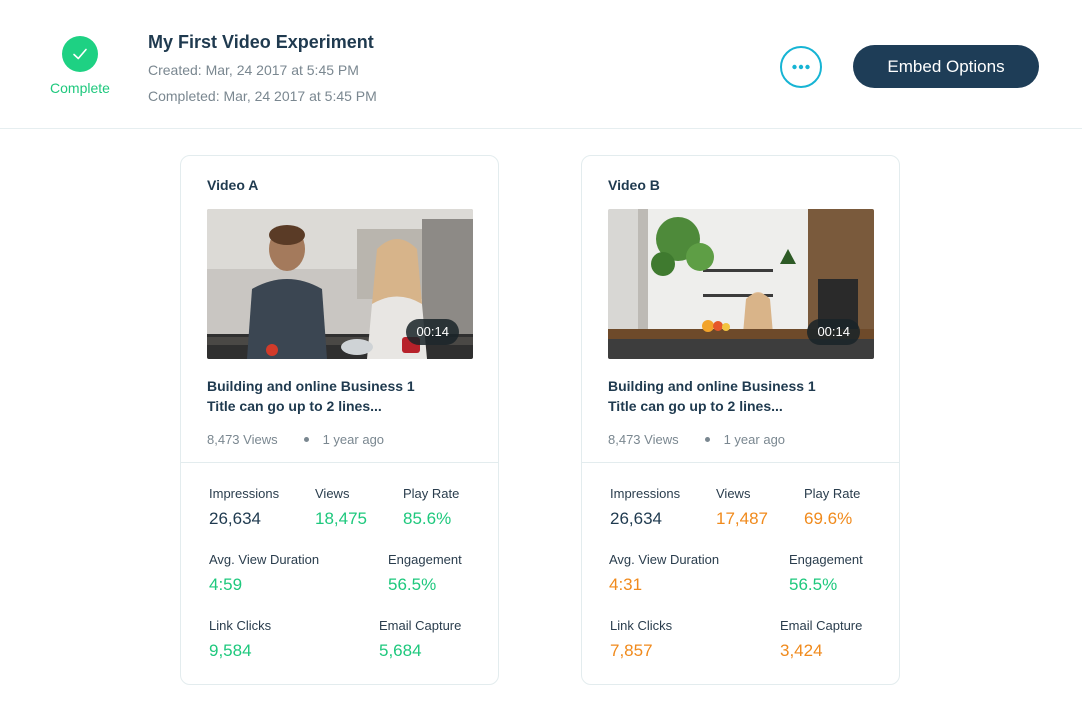 The width and height of the screenshot is (1082, 724). What do you see at coordinates (634, 185) in the screenshot?
I see `video-label: Video B` at bounding box center [634, 185].